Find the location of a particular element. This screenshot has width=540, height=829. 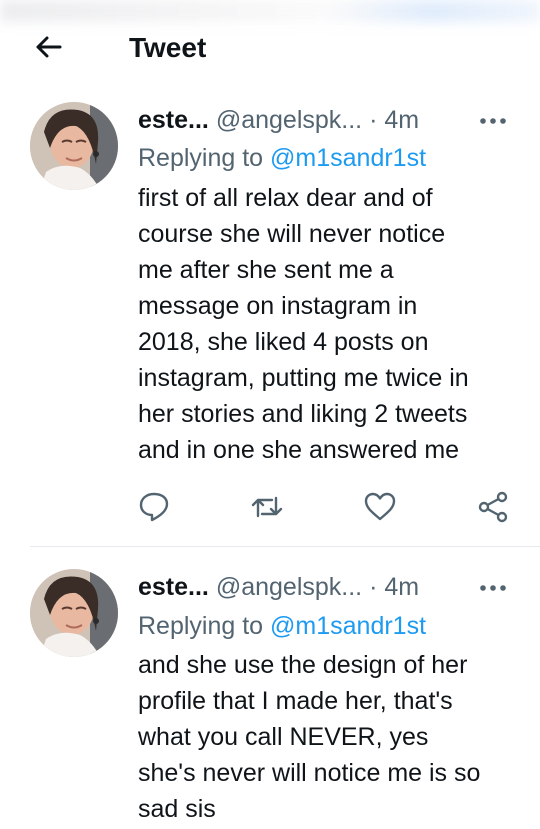

tweet-text-line: her stories and liking 2 tweets is located at coordinates (303, 414).